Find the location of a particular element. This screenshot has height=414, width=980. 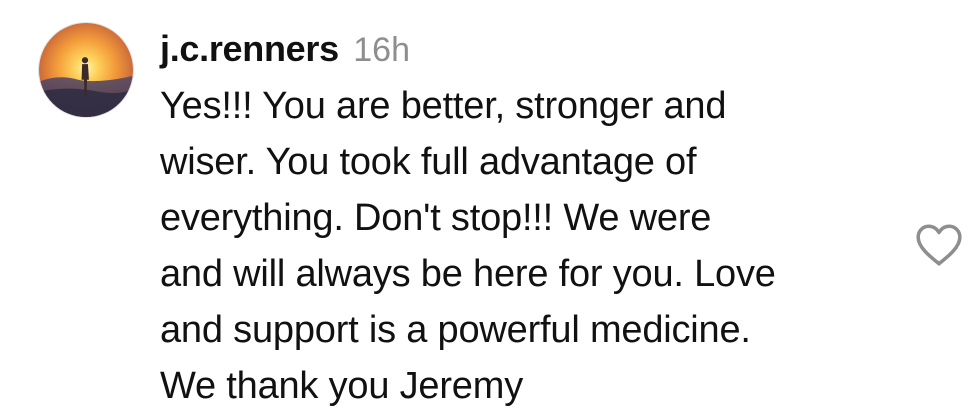

comment-text-line: We thank you Jeremy is located at coordinates (341, 386).